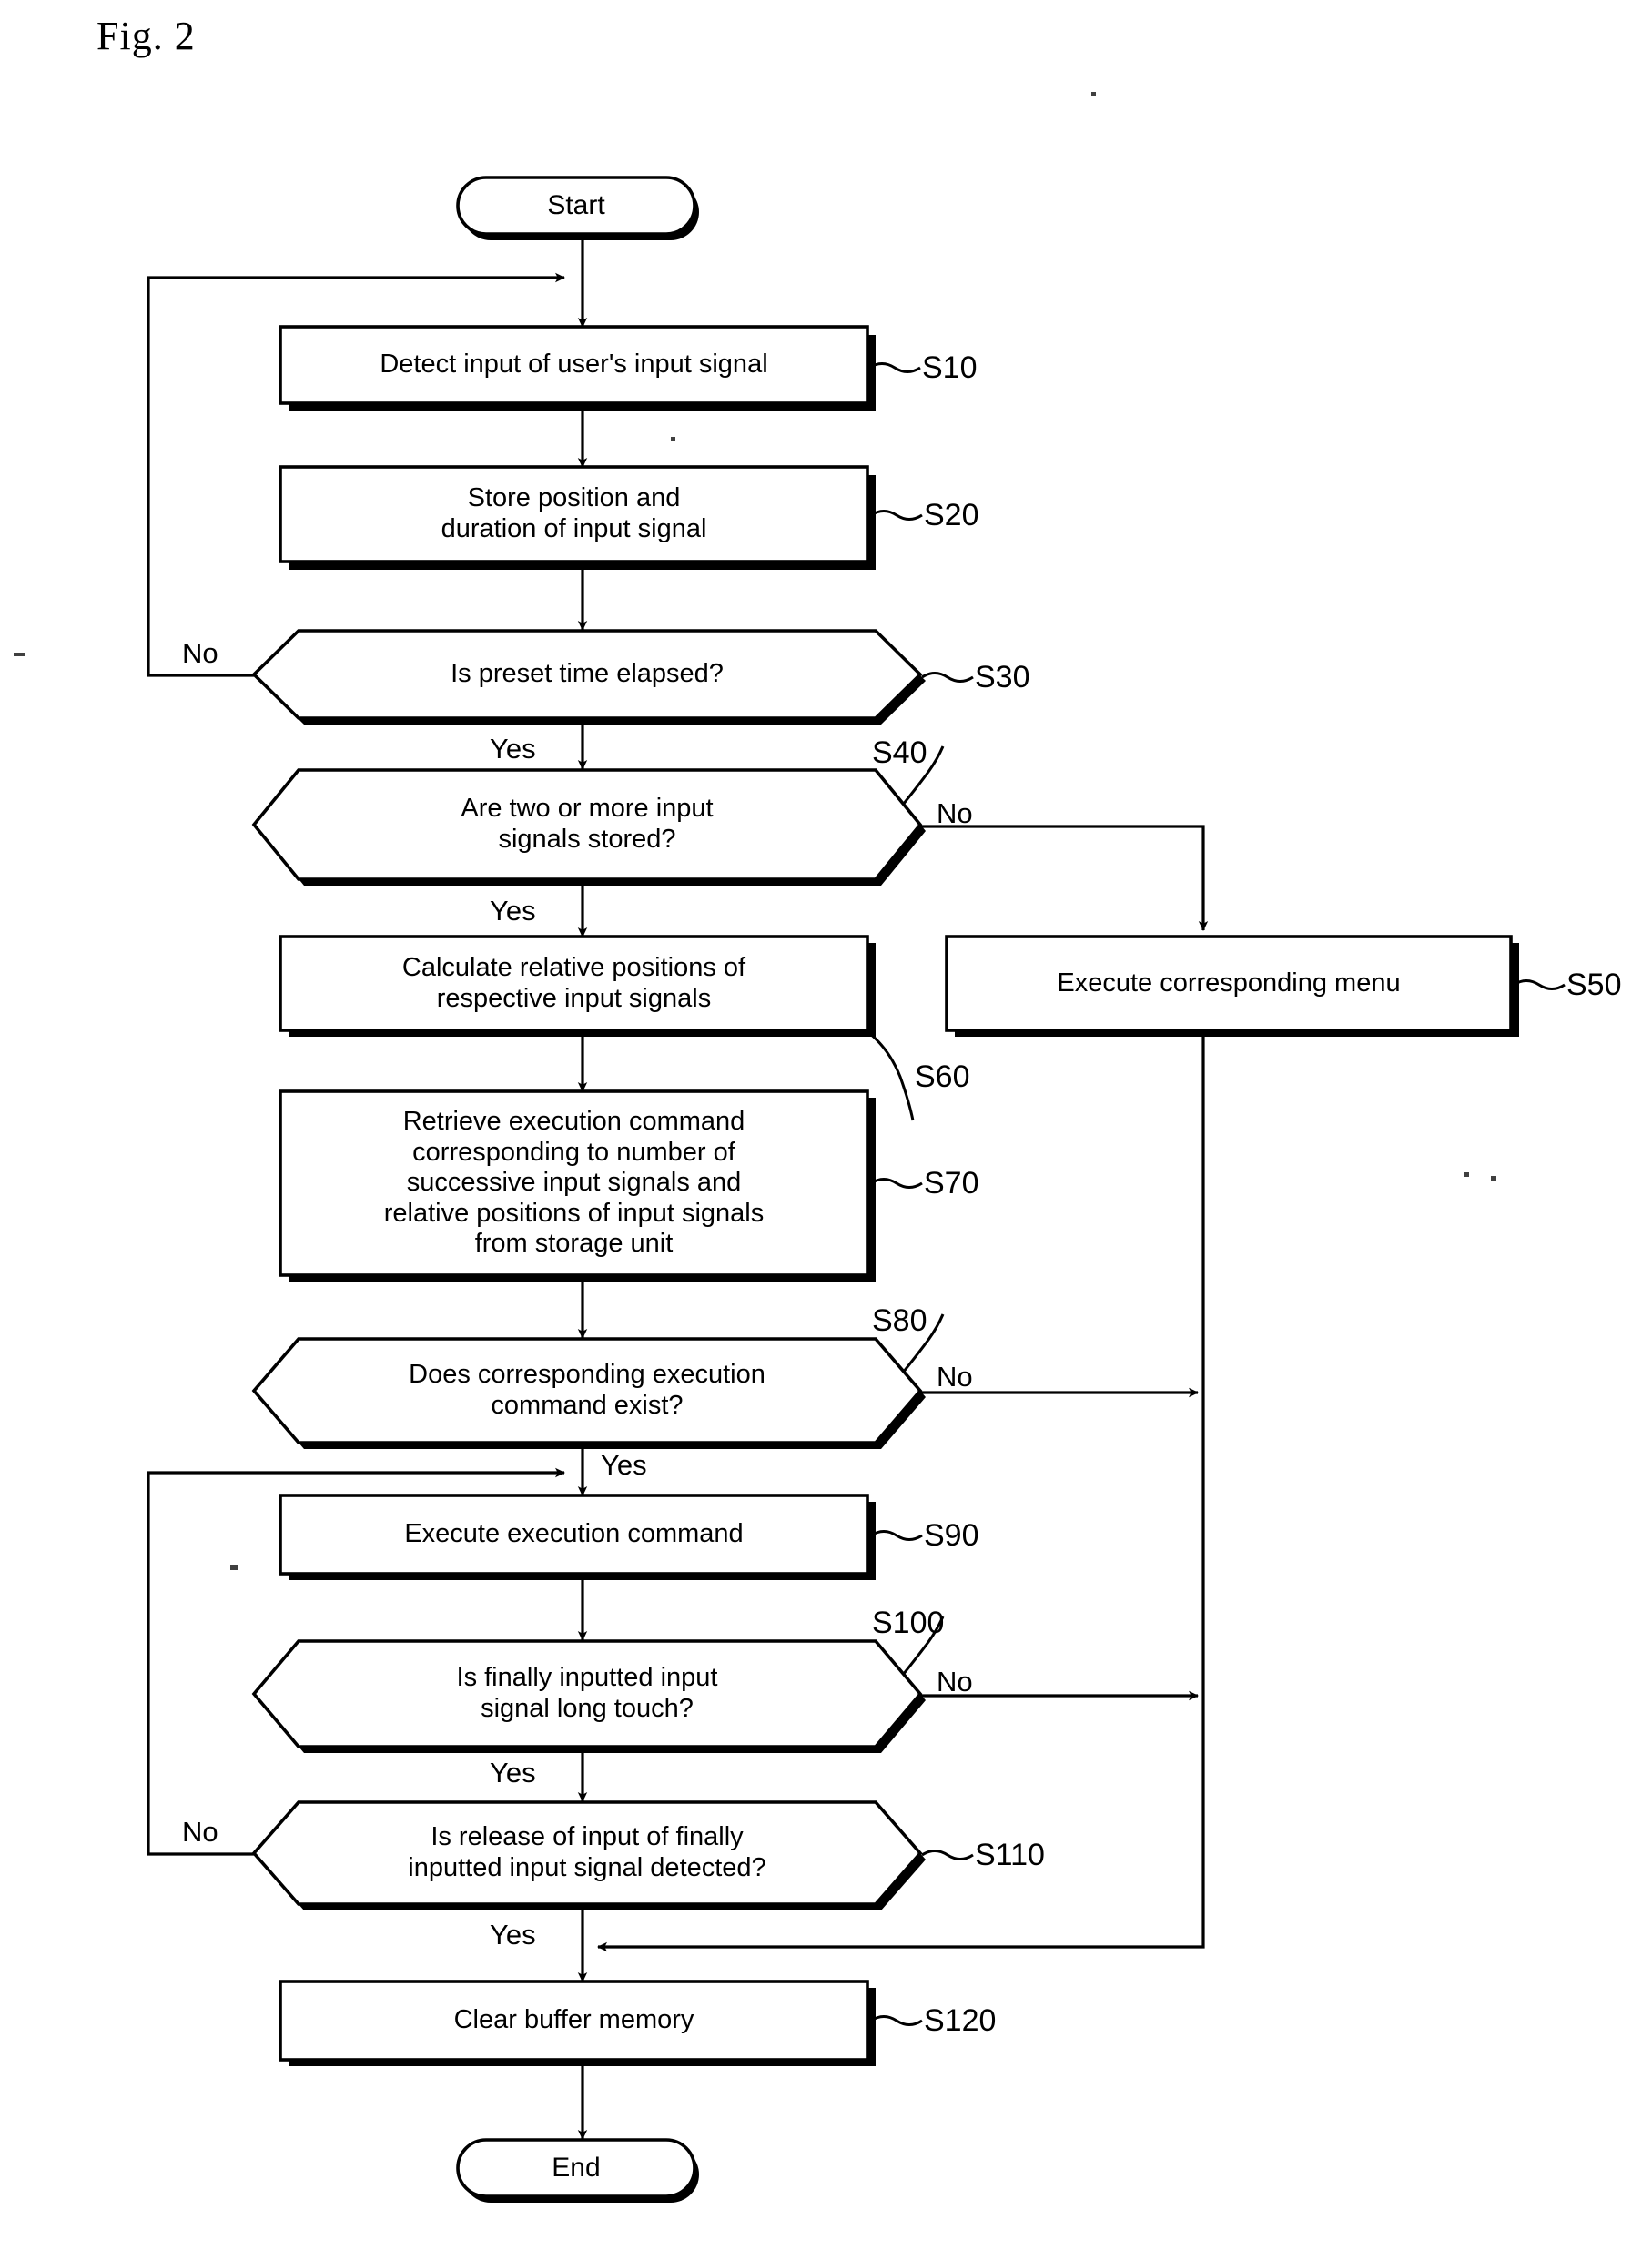  I want to click on node-s70-shape, so click(574, 1183).